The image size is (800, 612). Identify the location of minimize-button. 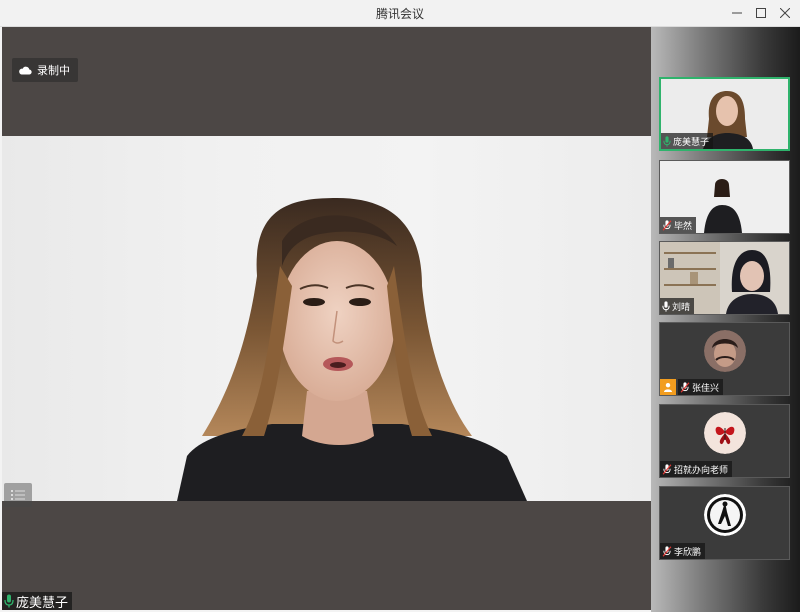
(737, 13).